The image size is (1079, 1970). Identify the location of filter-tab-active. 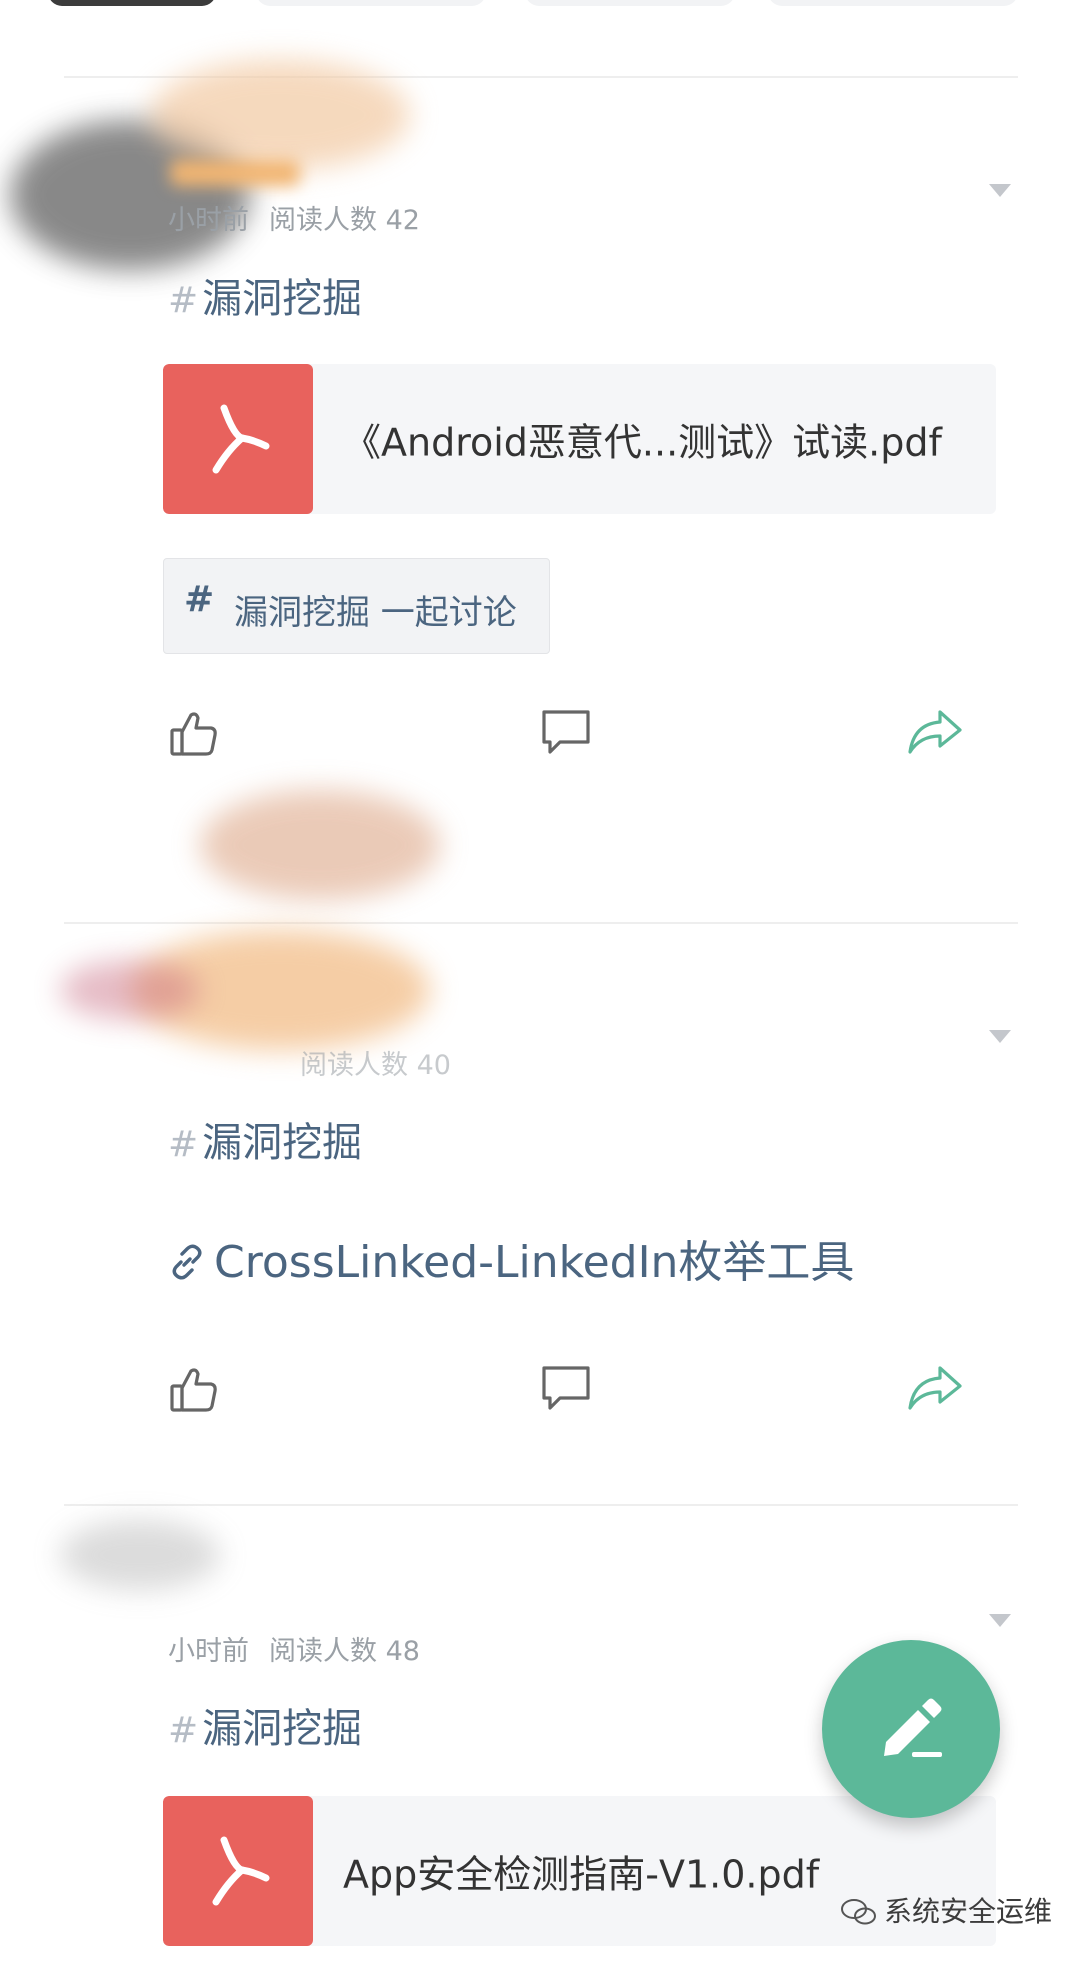
(132, 3).